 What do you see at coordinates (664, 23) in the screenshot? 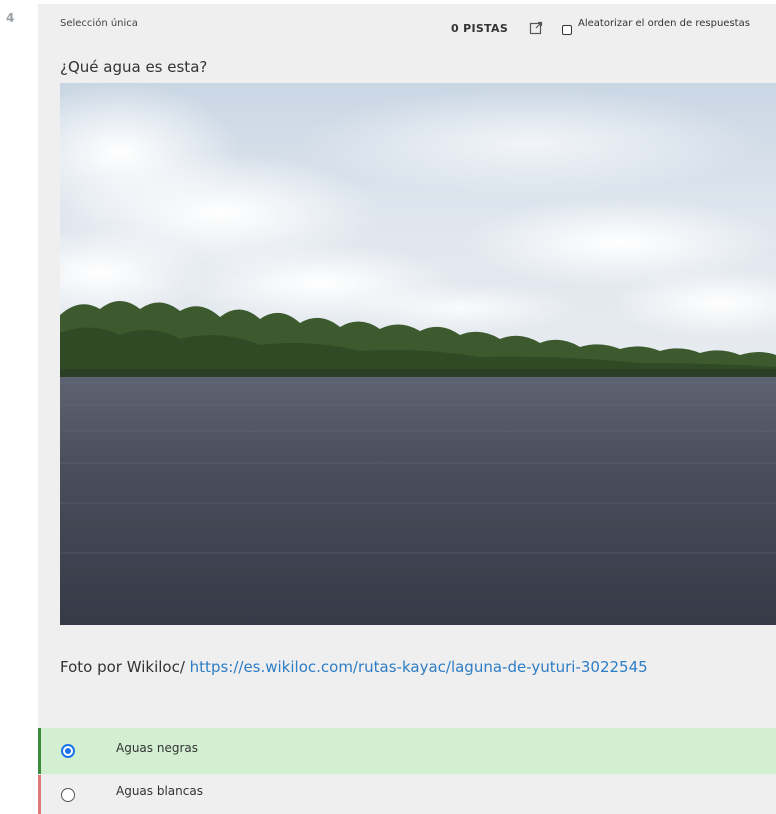
I see `shuffle-answers-label: Aleatorizar el orden de respuestas` at bounding box center [664, 23].